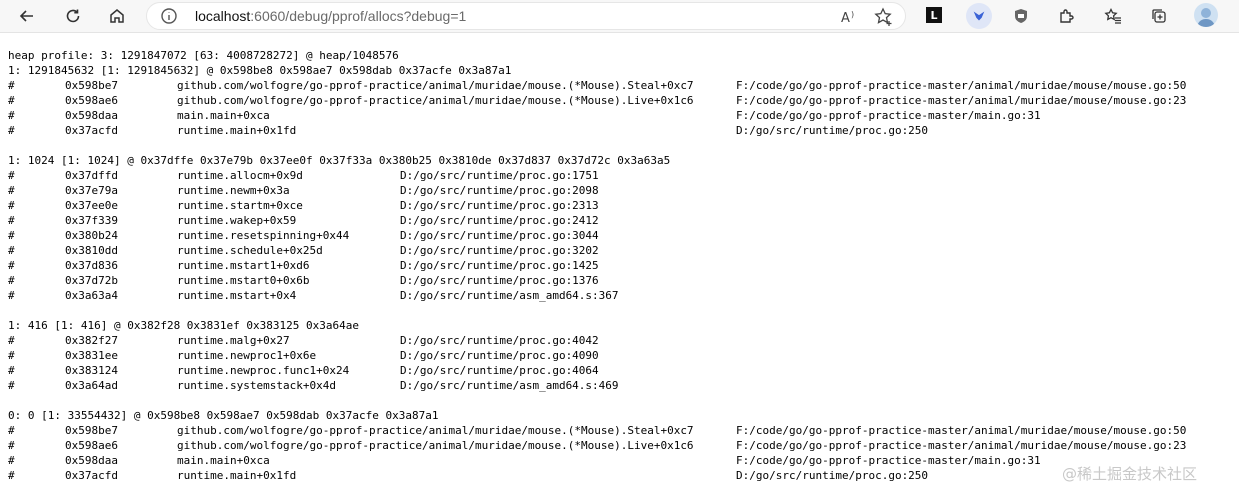 This screenshot has width=1239, height=499. Describe the element at coordinates (91, 280) in the screenshot. I see `frame-address: 0x37d72b` at that location.